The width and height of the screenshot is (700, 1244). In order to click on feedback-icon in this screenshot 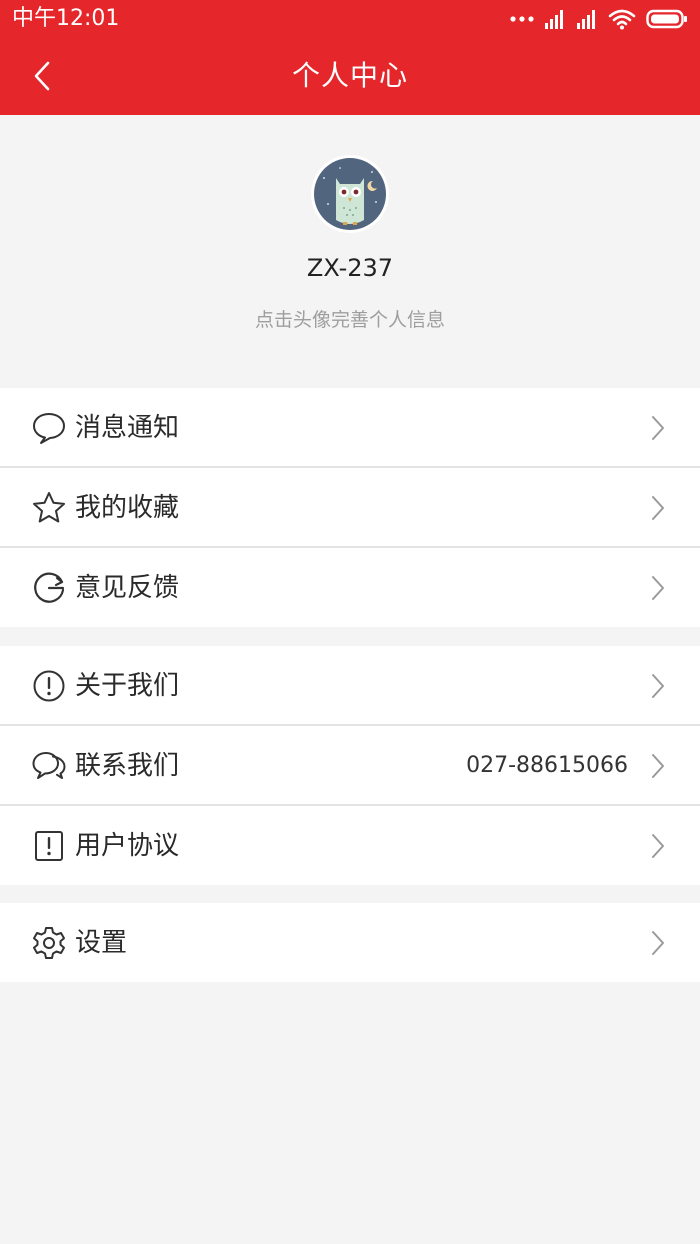, I will do `click(49, 588)`.